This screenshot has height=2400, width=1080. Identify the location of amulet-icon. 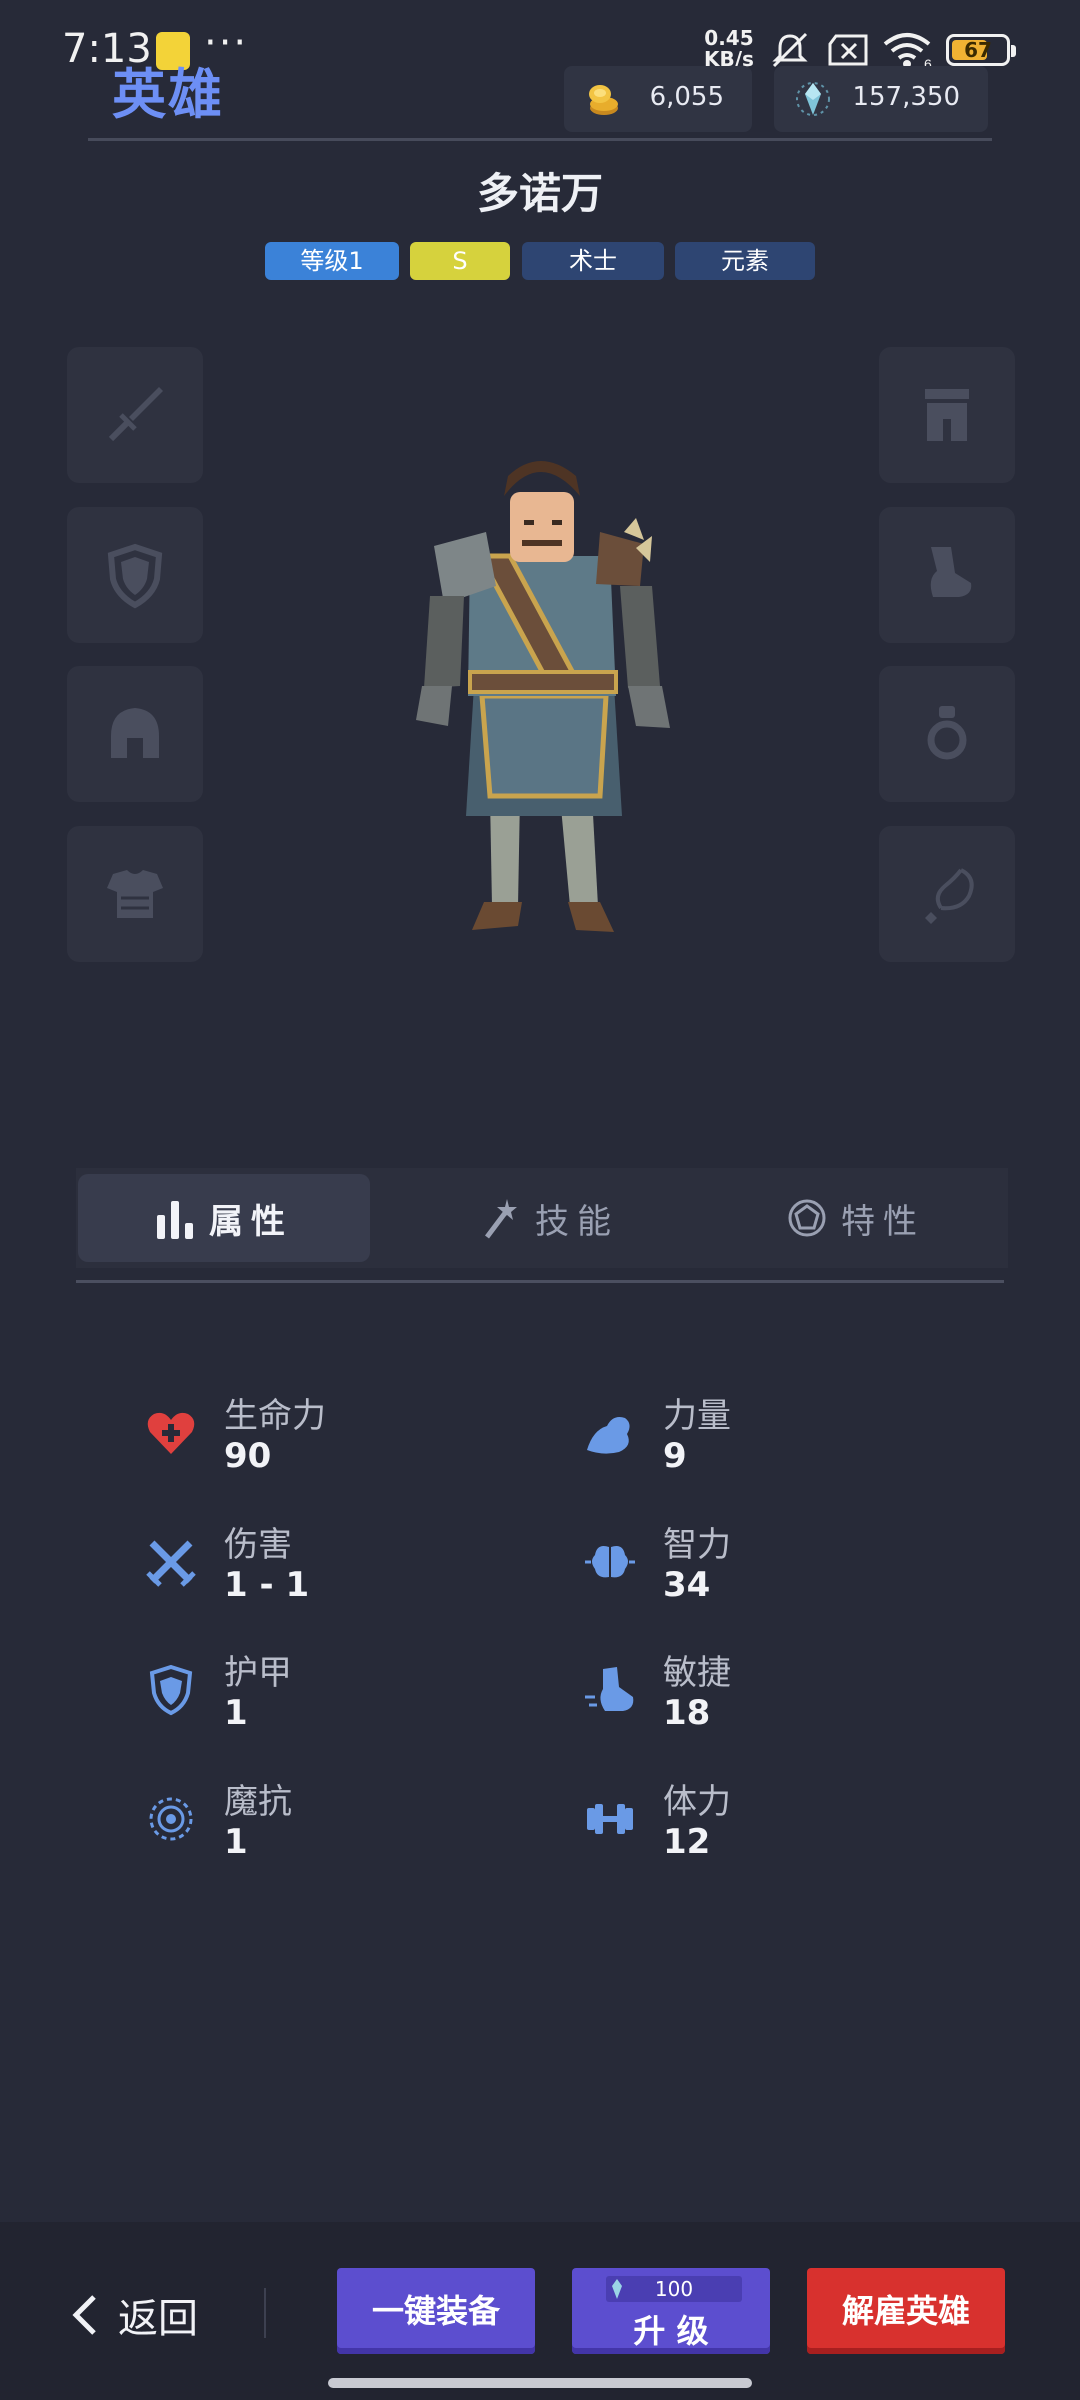
(949, 896).